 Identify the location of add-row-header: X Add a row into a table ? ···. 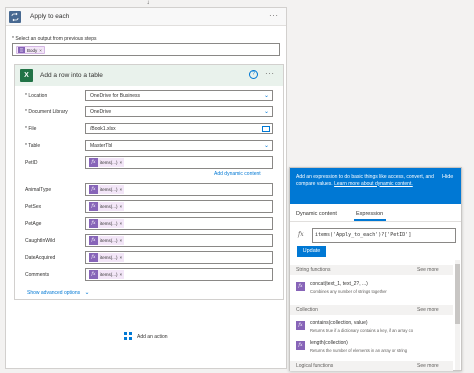
(149, 75).